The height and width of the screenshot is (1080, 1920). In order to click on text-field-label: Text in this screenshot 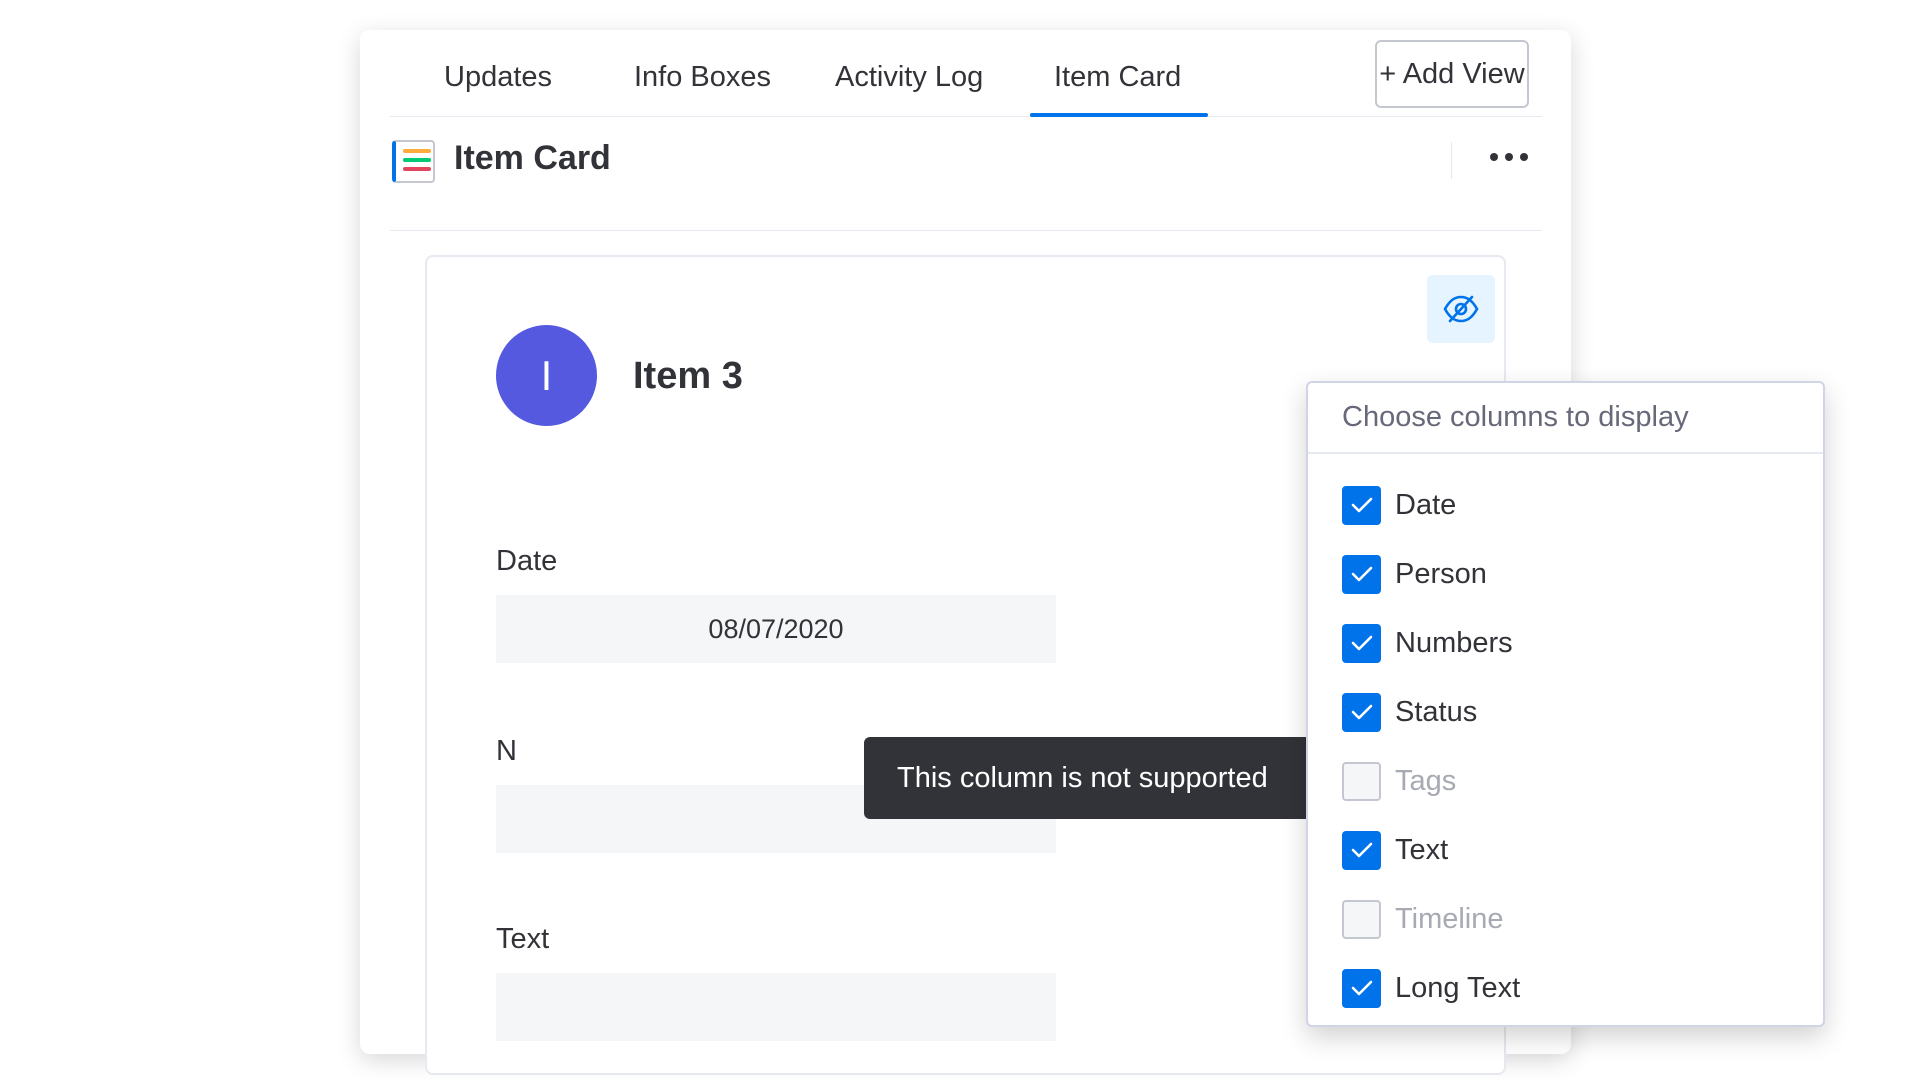, I will do `click(523, 939)`.